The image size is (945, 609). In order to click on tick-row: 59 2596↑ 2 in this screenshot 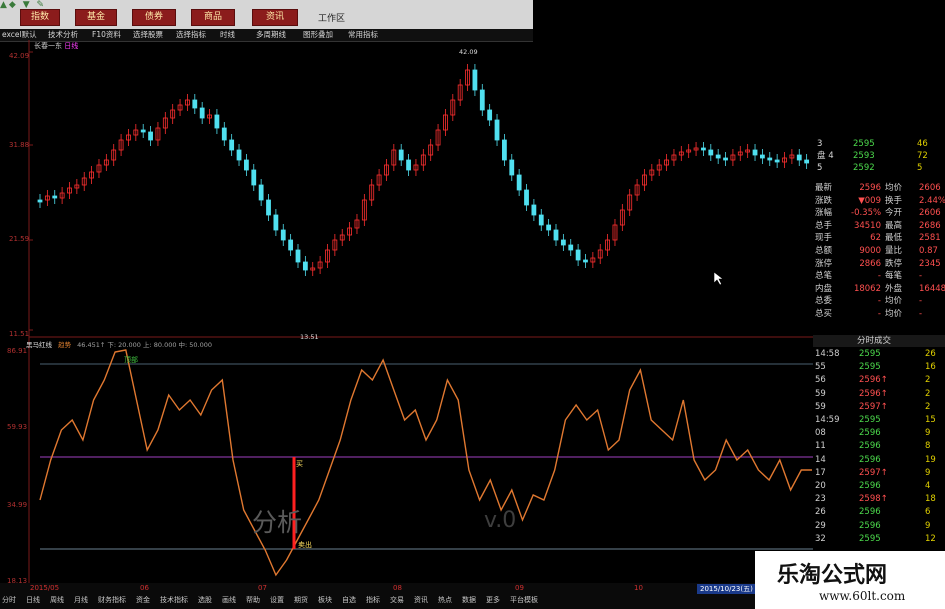, I will do `click(879, 394)`.